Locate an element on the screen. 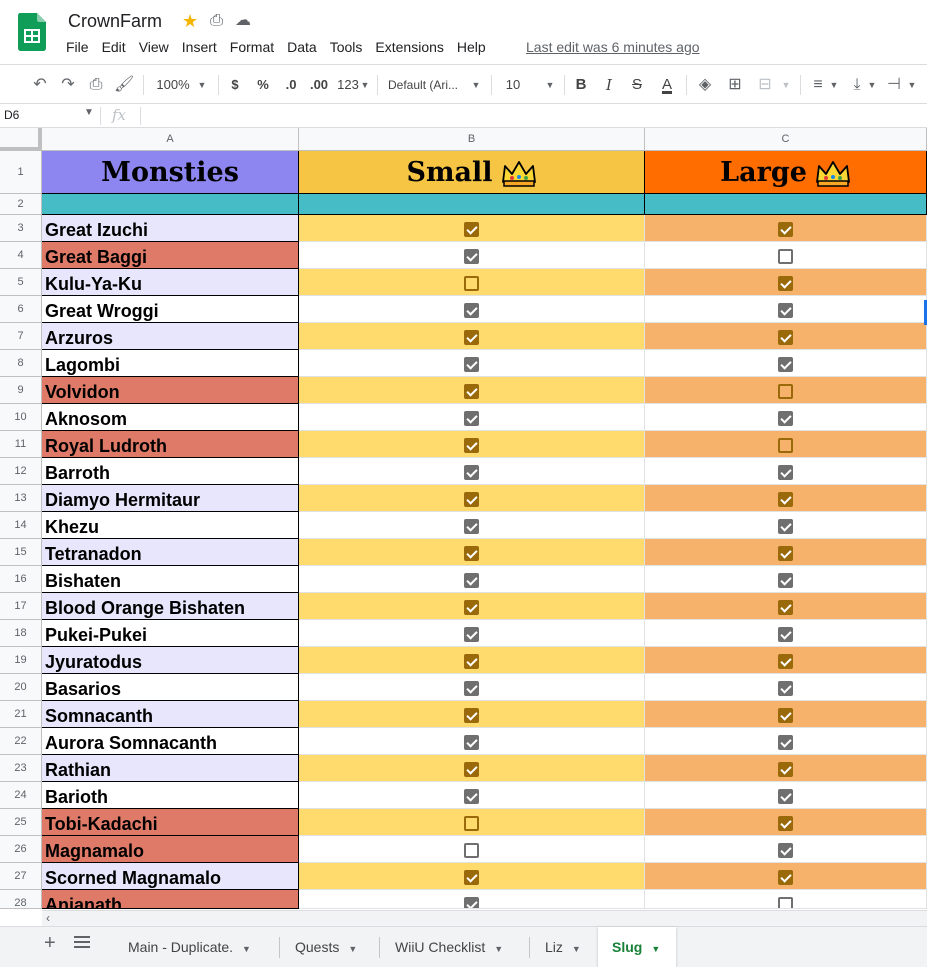 The height and width of the screenshot is (967, 927). row-header: 5 is located at coordinates (21, 282).